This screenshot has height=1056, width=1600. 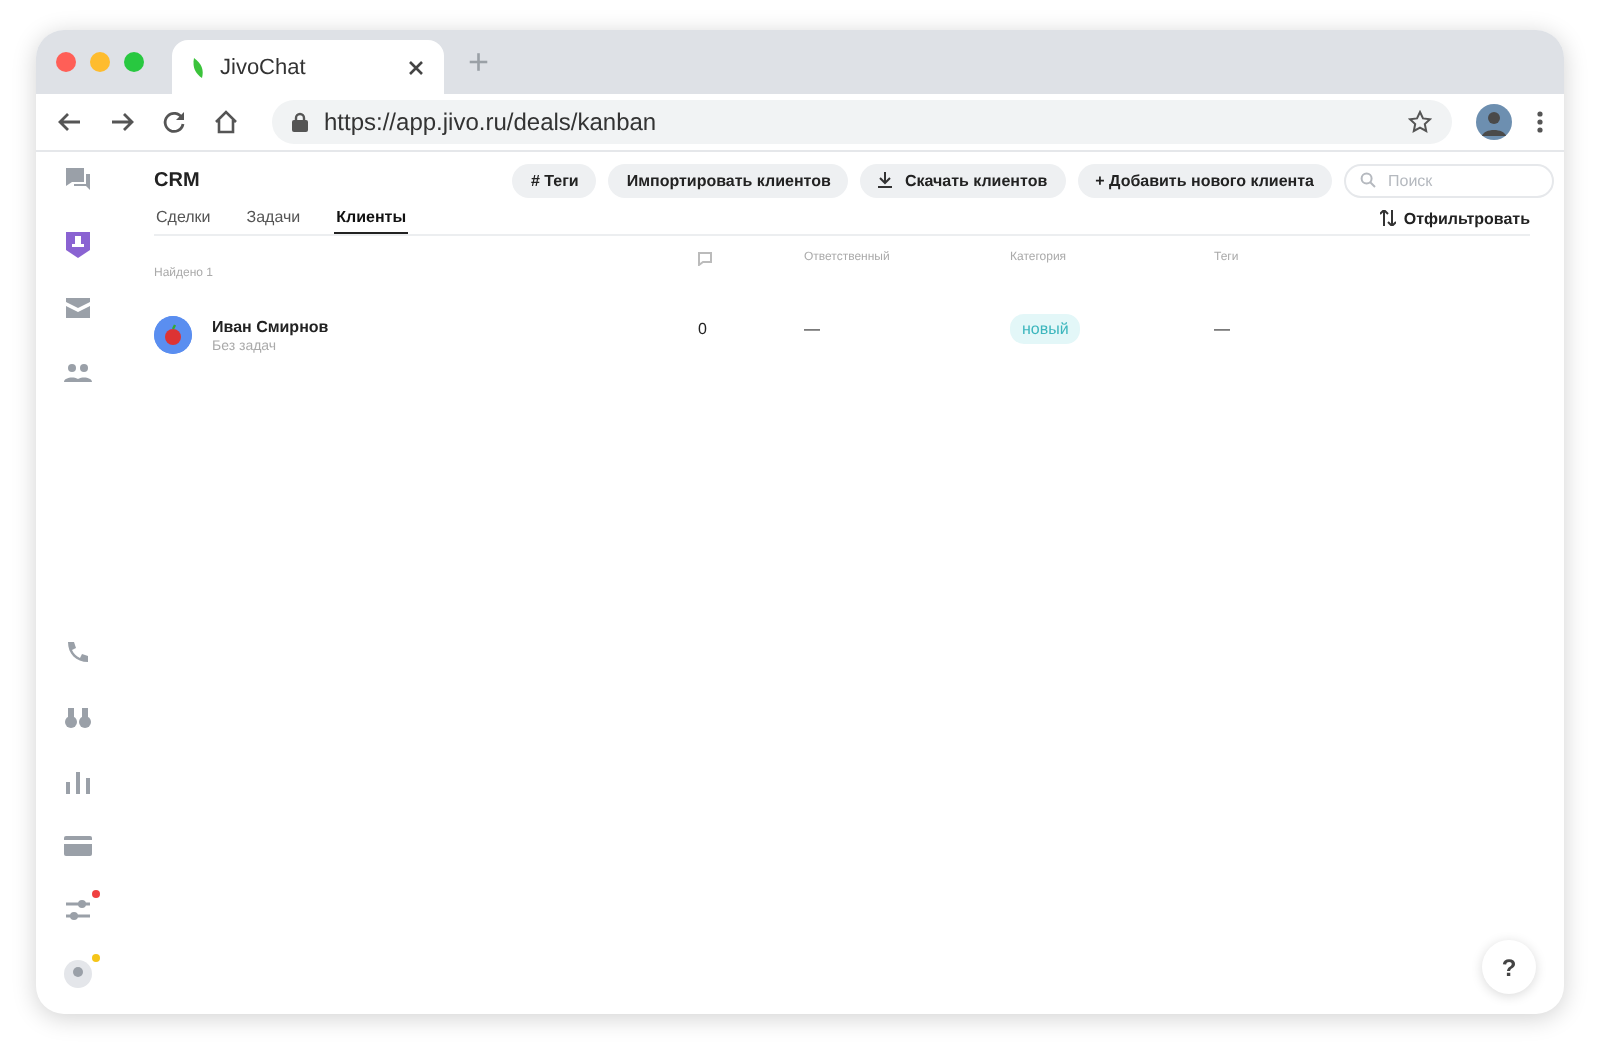 What do you see at coordinates (1045, 329) in the screenshot?
I see `category-tag: новый` at bounding box center [1045, 329].